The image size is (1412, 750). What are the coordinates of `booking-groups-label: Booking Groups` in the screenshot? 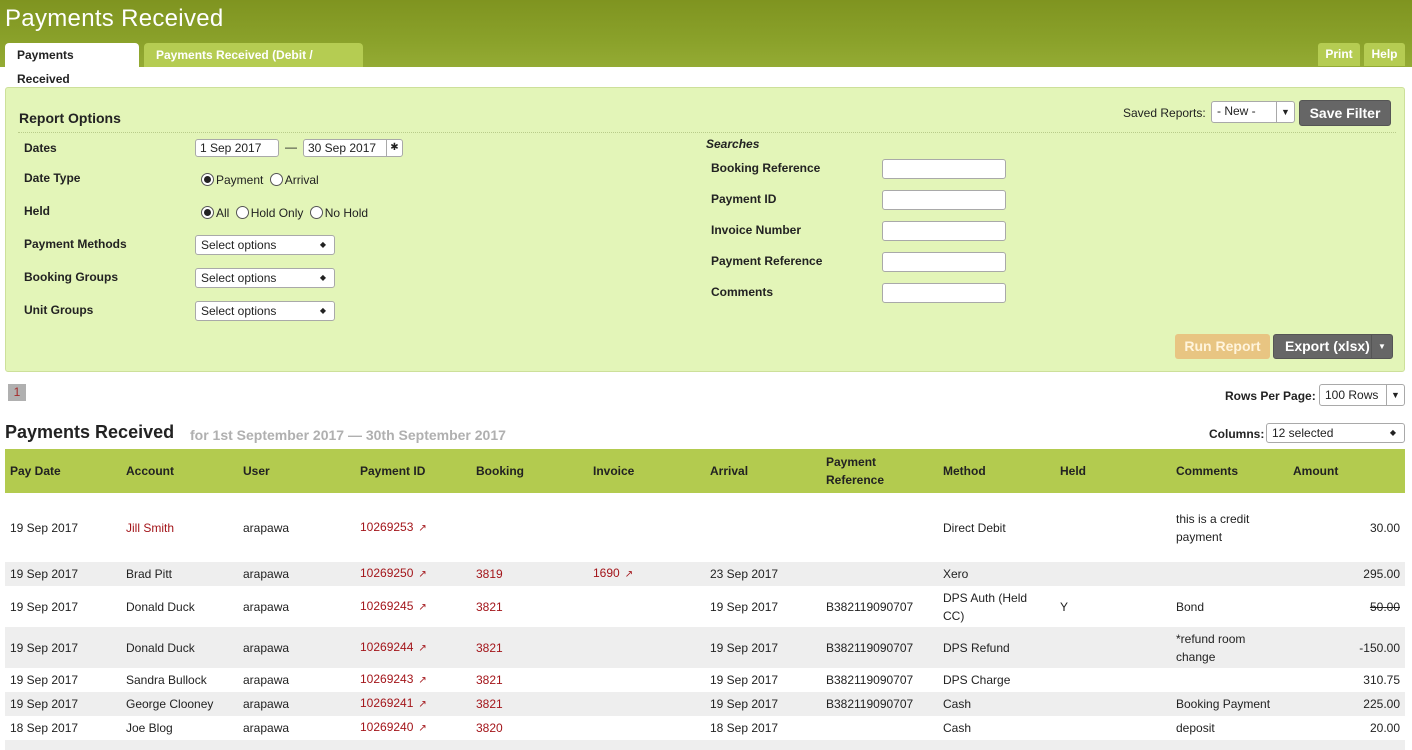 It's located at (71, 277).